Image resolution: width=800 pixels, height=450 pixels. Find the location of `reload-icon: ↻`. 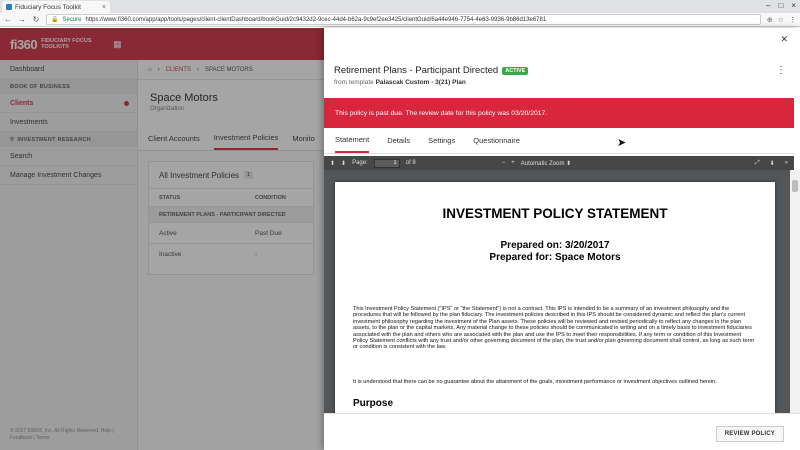

reload-icon: ↻ is located at coordinates (36, 19).